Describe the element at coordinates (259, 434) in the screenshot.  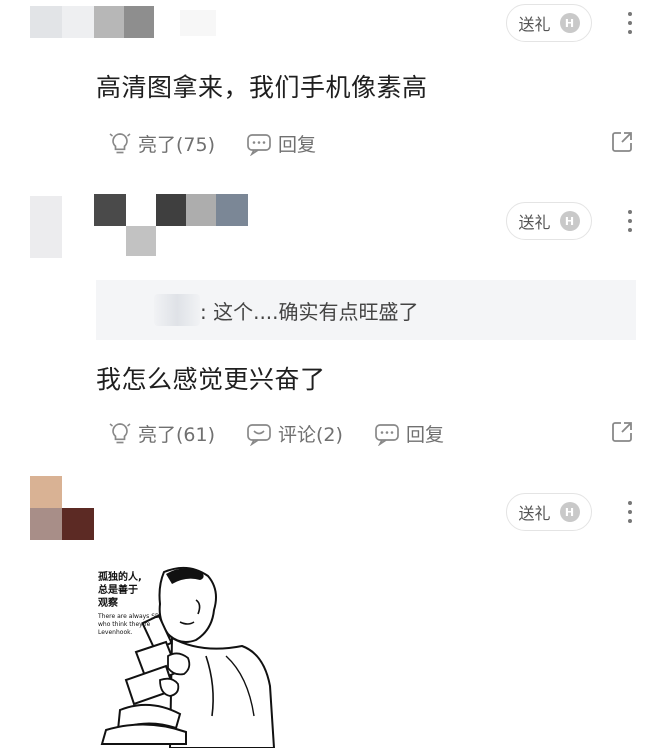
I see `comment-bubble-icon` at that location.